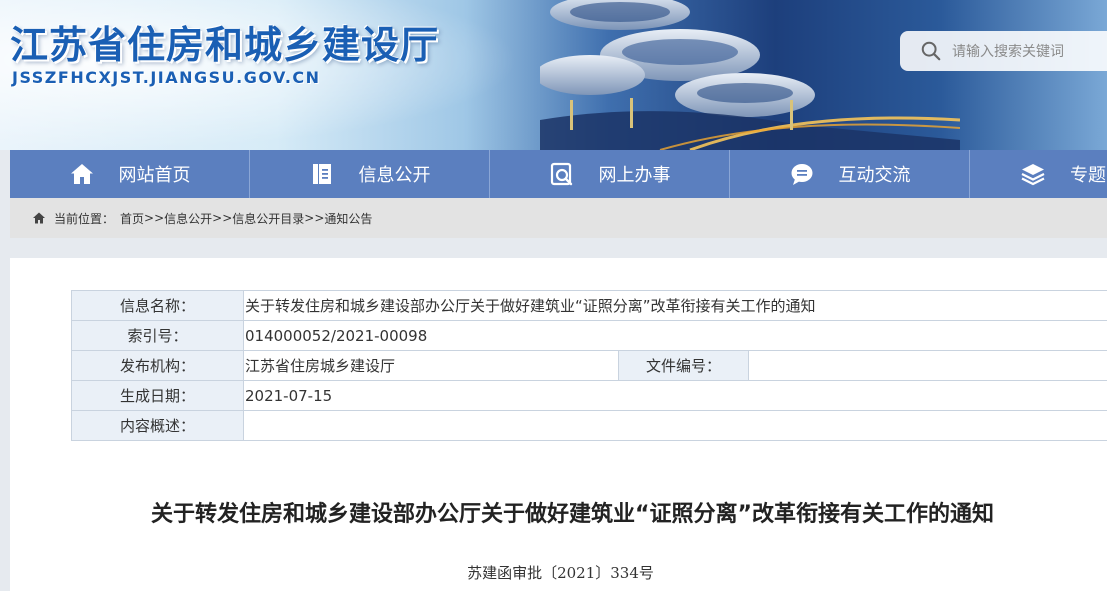 This screenshot has height=591, width=1107. I want to click on meta-value-index: 014000052/2021-00098, so click(675, 335).